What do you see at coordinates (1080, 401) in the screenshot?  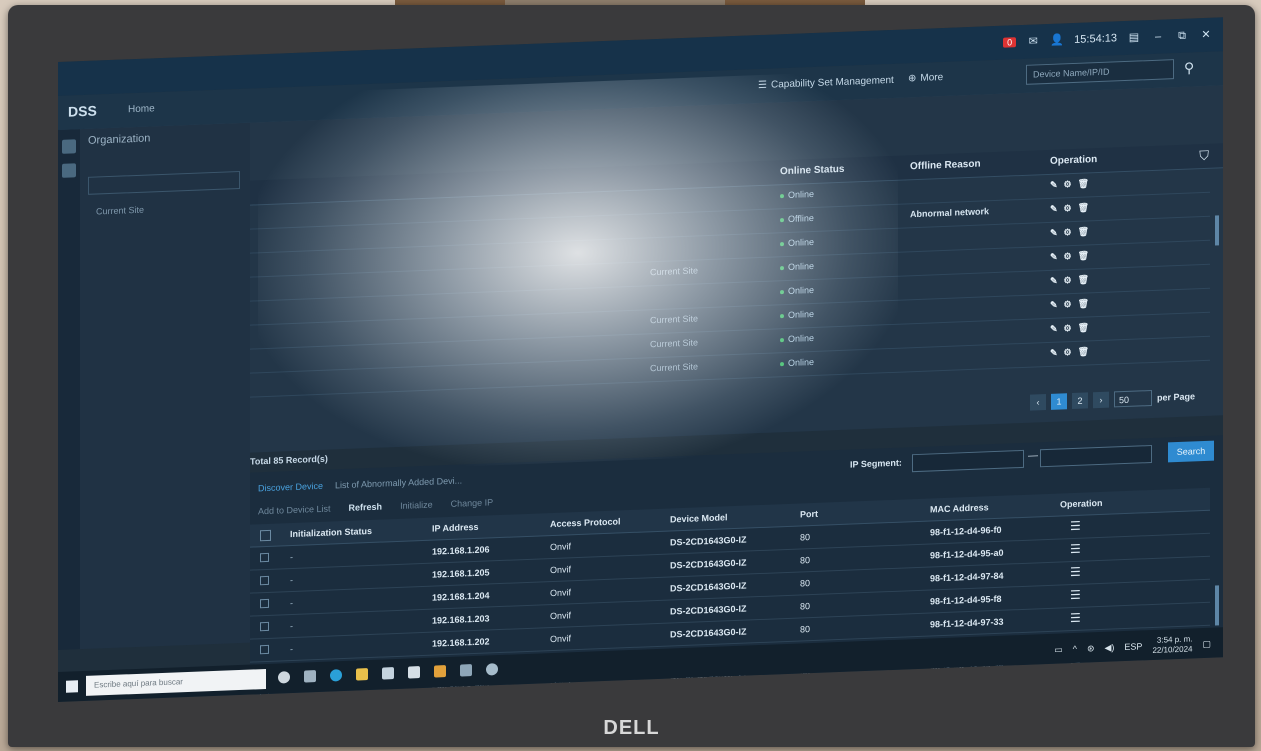 I see `page-2-button: 2` at bounding box center [1080, 401].